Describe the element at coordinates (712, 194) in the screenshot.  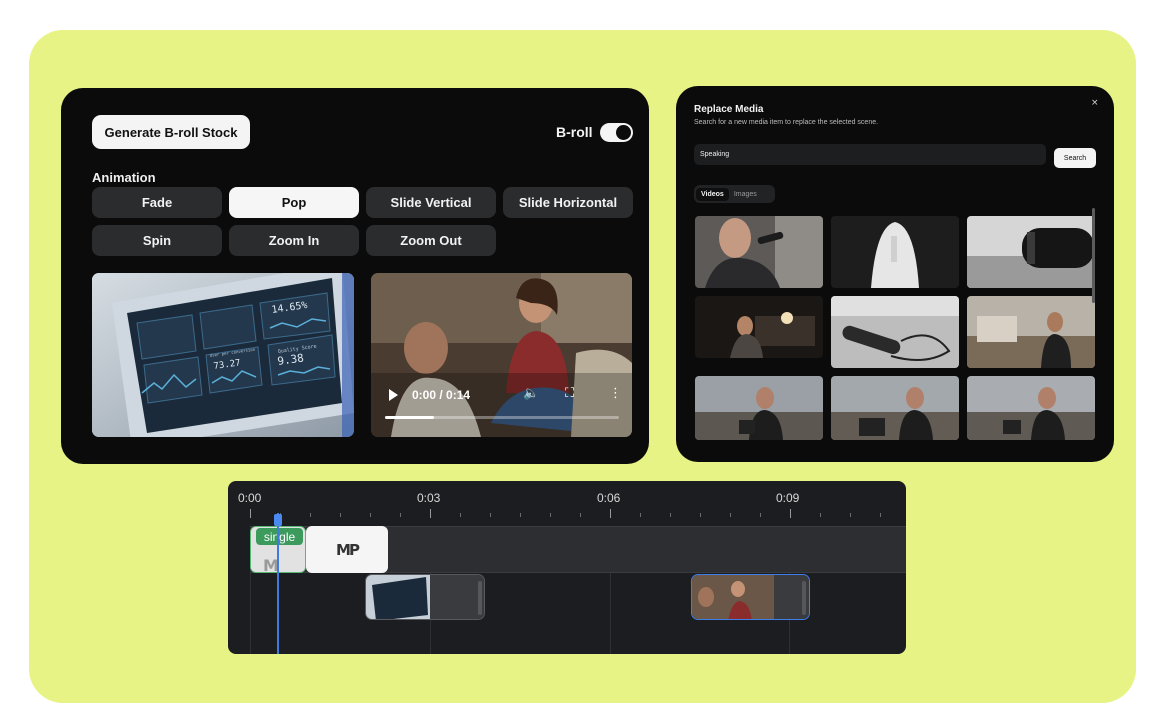
I see `tab-videos: Videos` at that location.